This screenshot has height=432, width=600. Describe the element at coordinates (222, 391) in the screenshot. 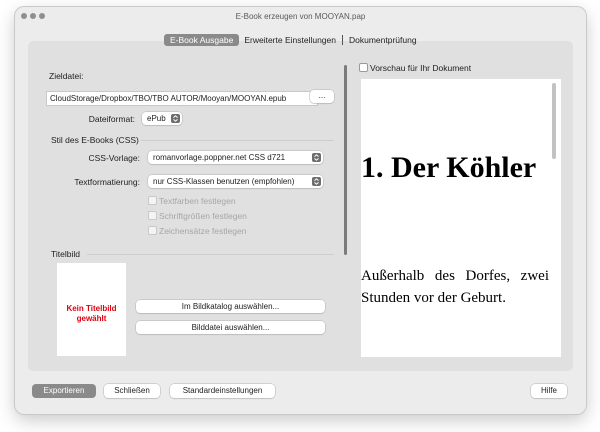

I see `defaults-button: Standardeinstellungen` at that location.